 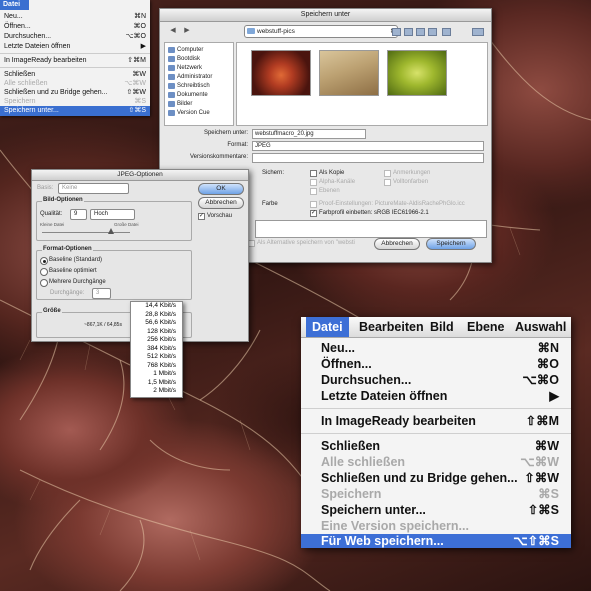 I want to click on network-icon, so click(x=171, y=68).